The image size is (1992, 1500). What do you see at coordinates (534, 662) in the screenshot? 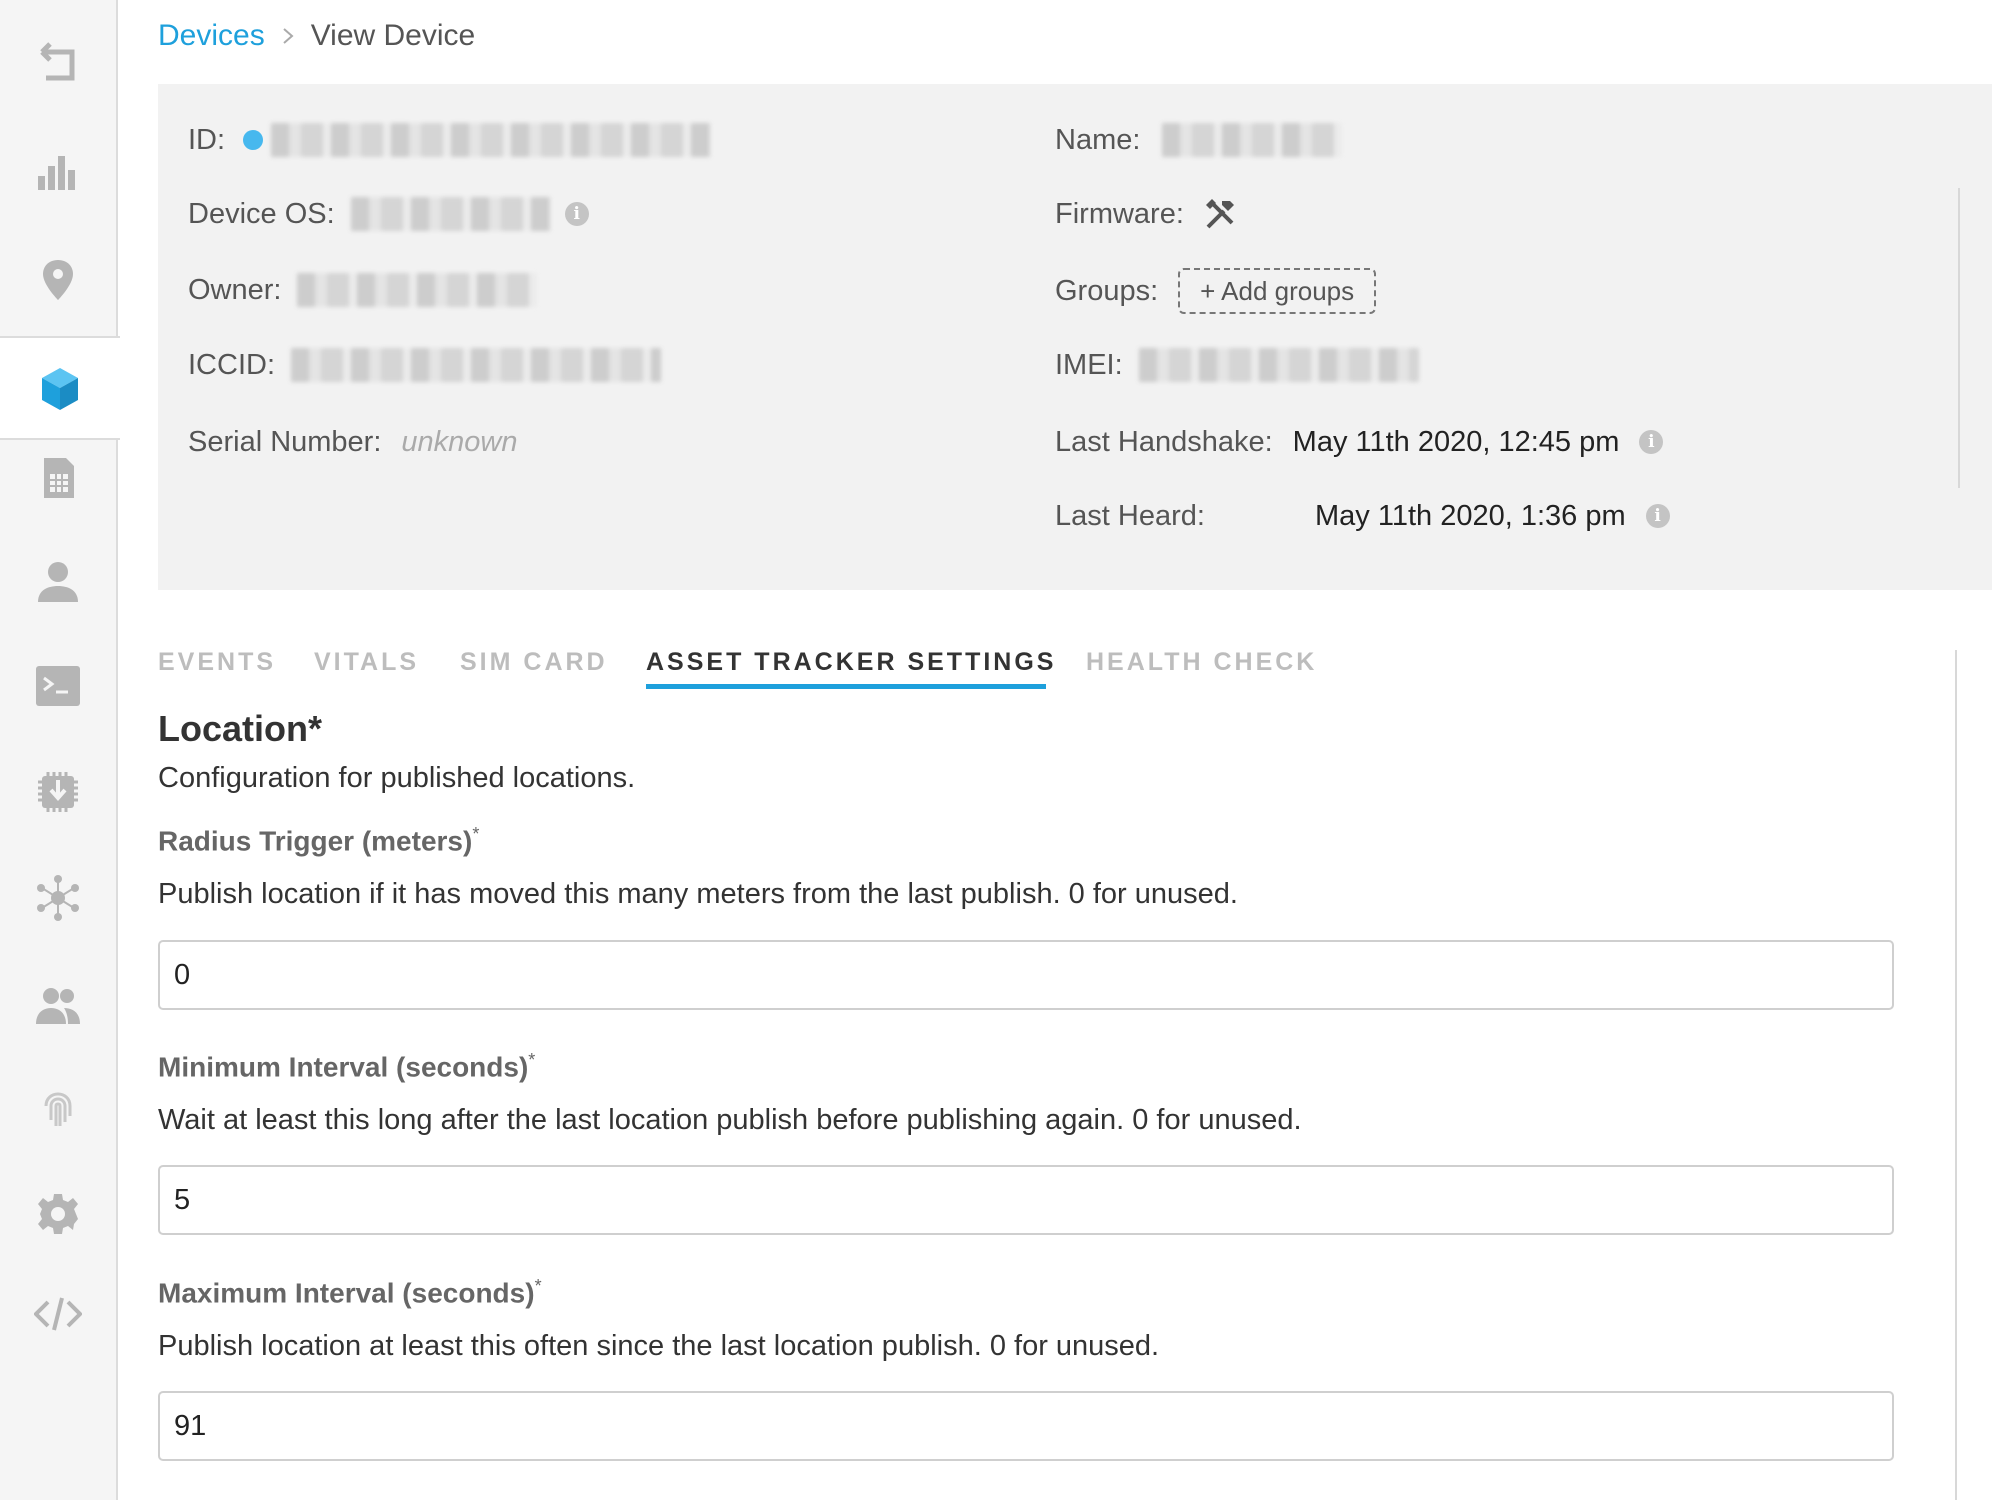
I see `tab-label: SIM CARD` at bounding box center [534, 662].